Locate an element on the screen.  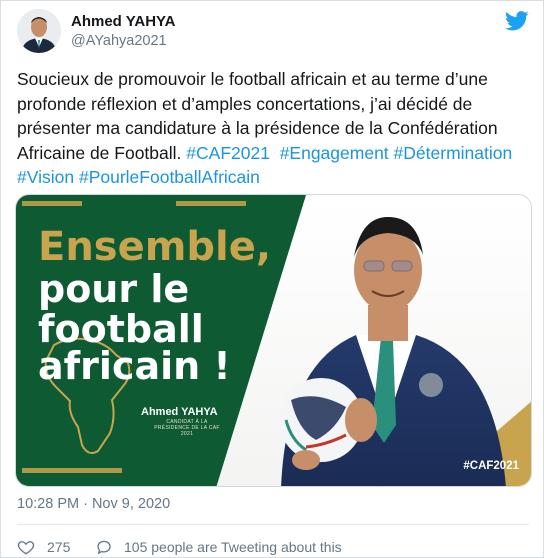
poster-headline: Ensemble, is located at coordinates (155, 247).